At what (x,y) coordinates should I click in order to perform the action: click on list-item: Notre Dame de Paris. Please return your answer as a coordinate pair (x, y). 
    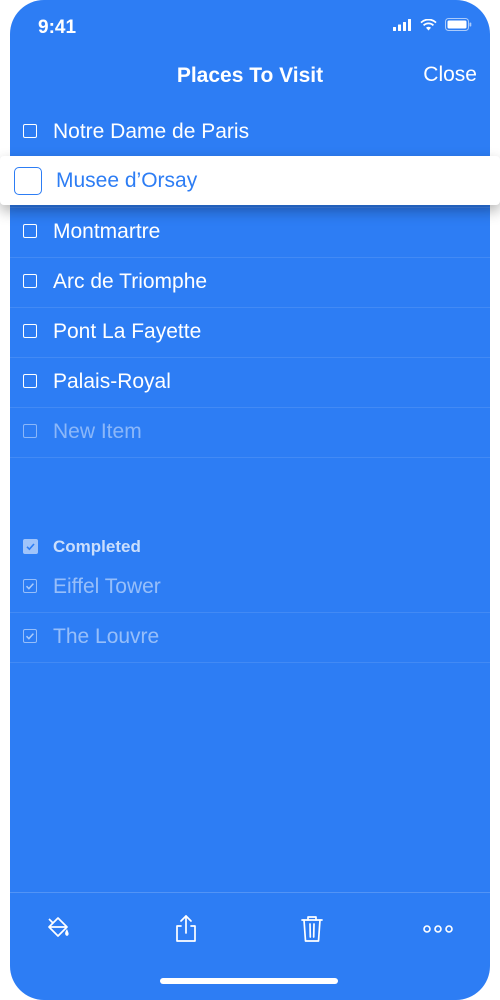
    Looking at the image, I should click on (250, 133).